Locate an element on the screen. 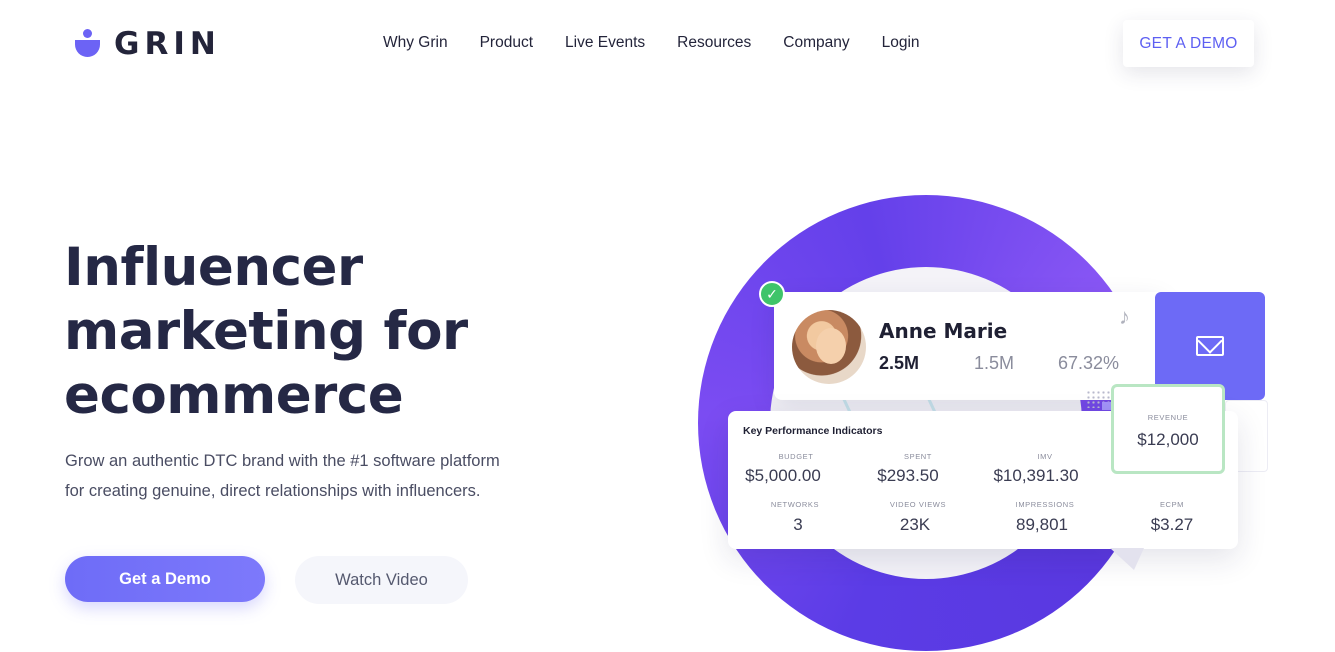 The width and height of the screenshot is (1335, 652). kpi-video-views-label: VIDEO VIEWS is located at coordinates (918, 504).